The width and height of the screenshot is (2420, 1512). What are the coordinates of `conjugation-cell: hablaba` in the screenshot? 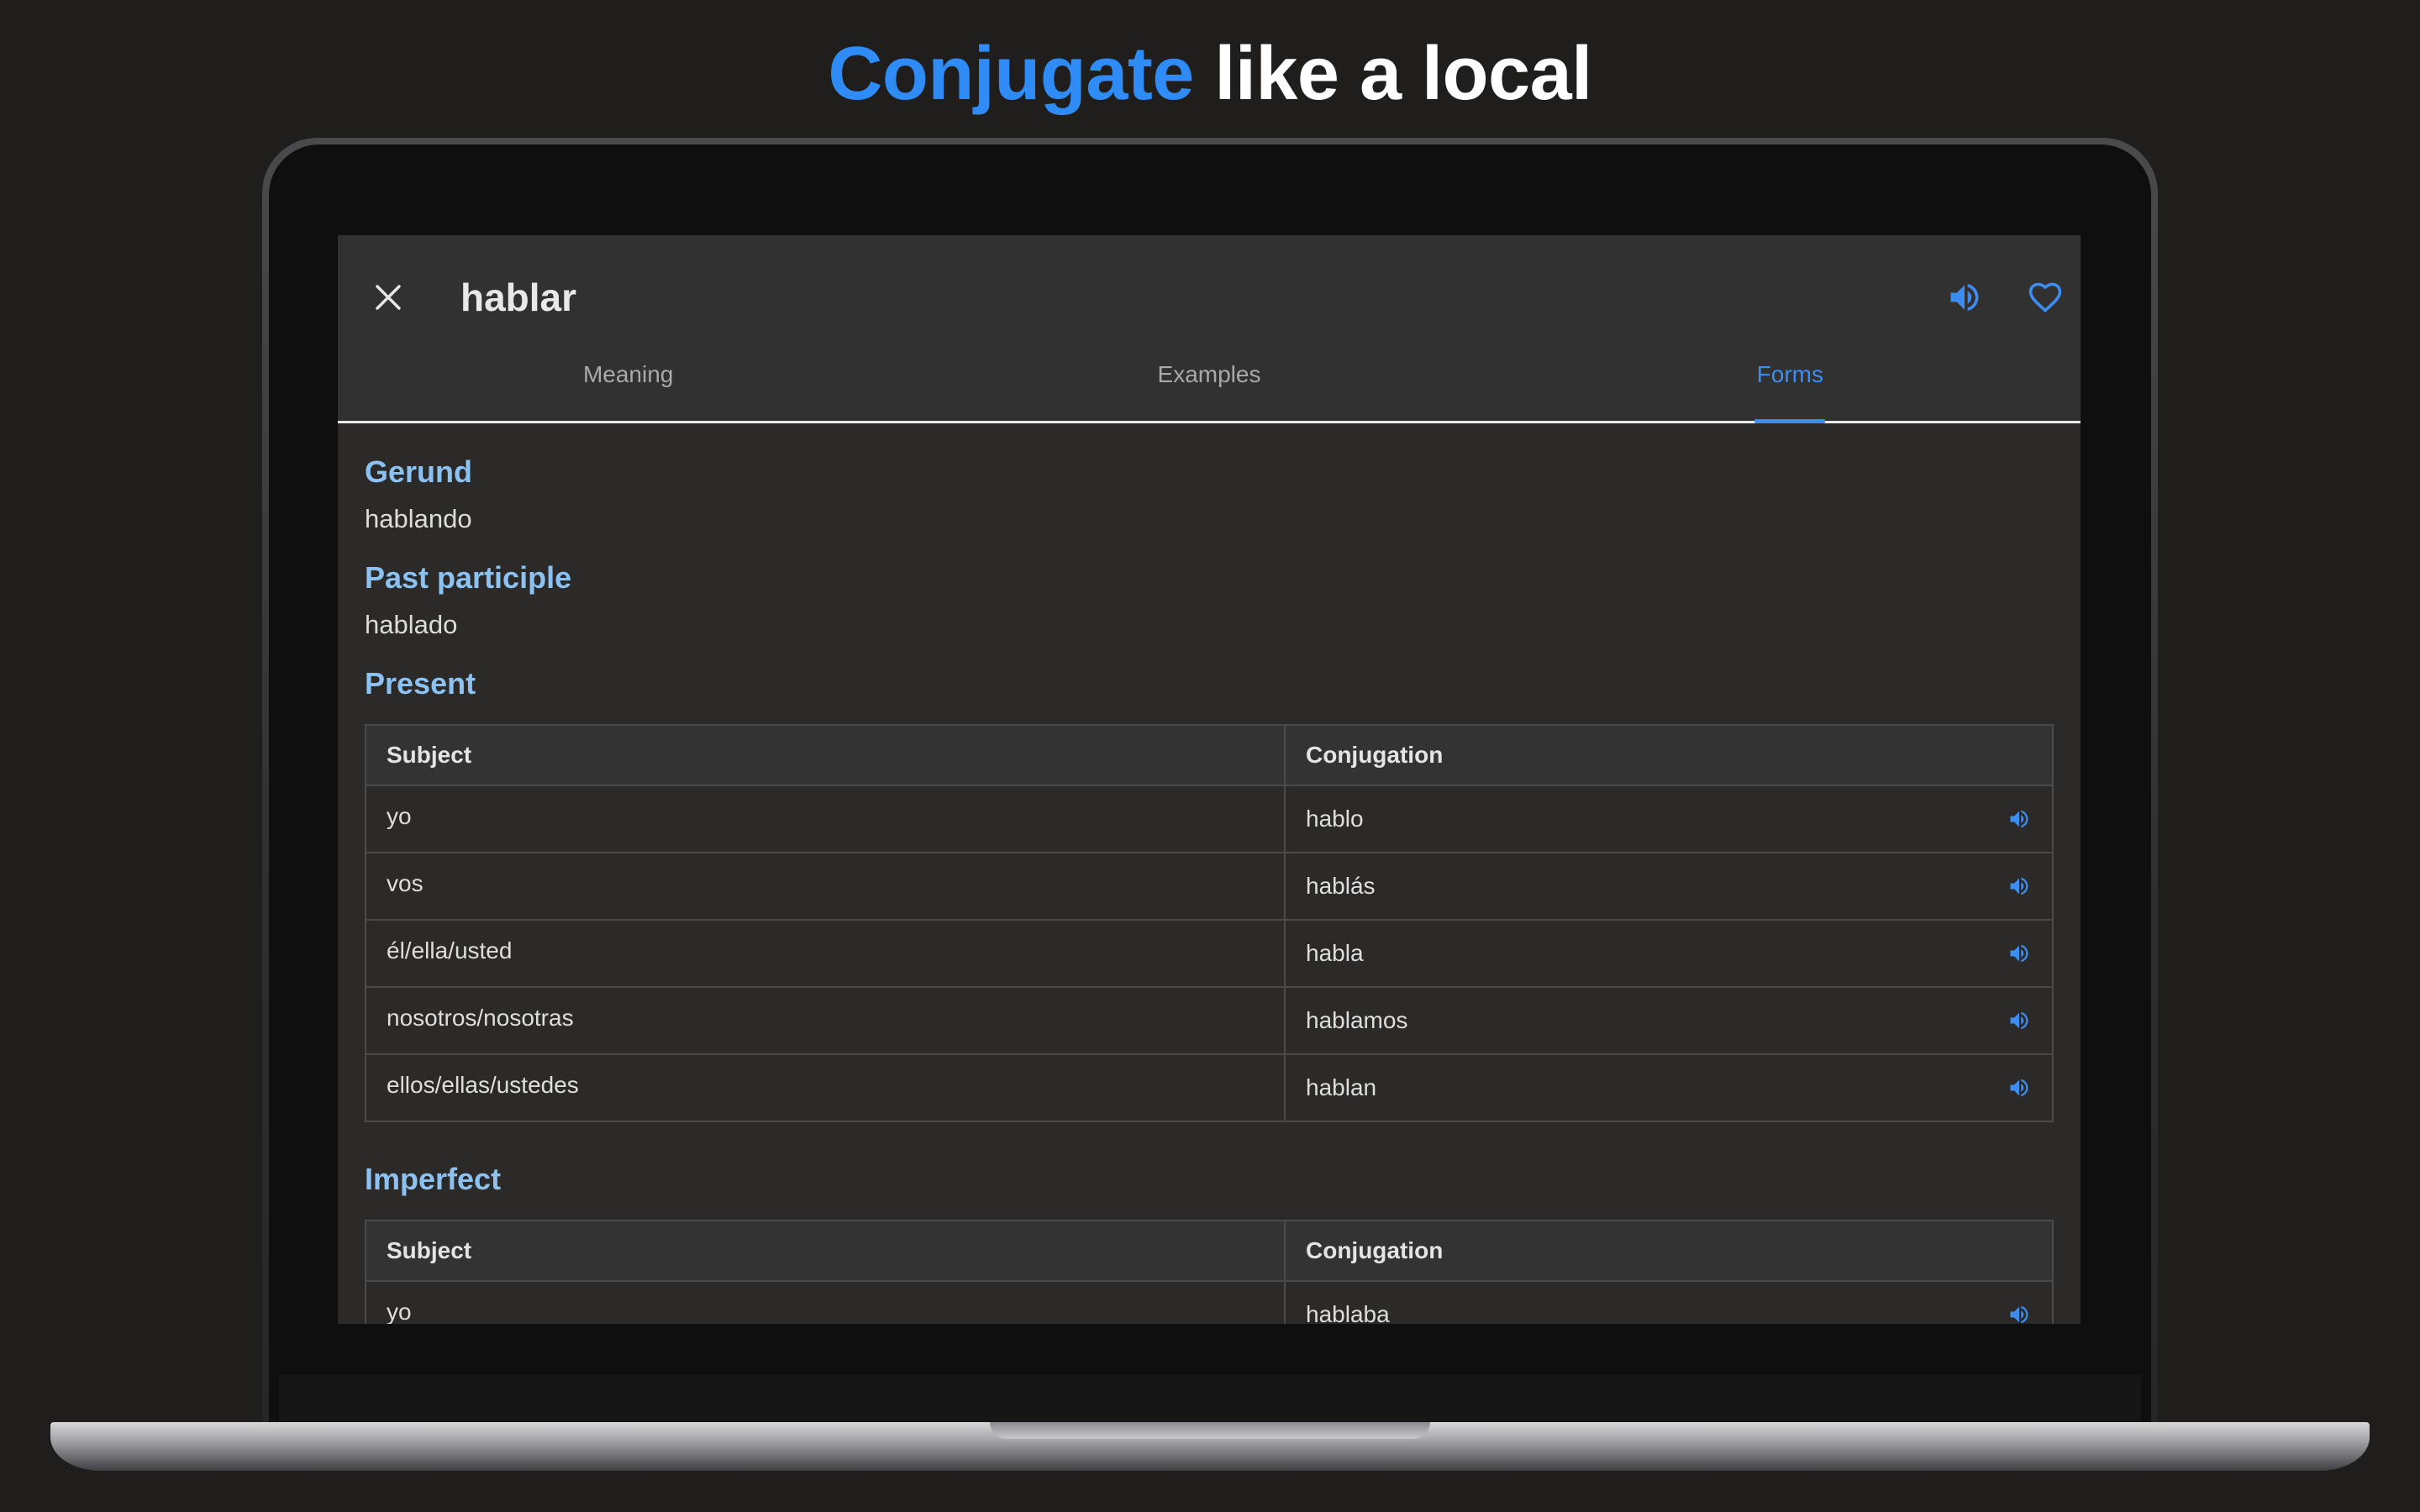 It's located at (1669, 1302).